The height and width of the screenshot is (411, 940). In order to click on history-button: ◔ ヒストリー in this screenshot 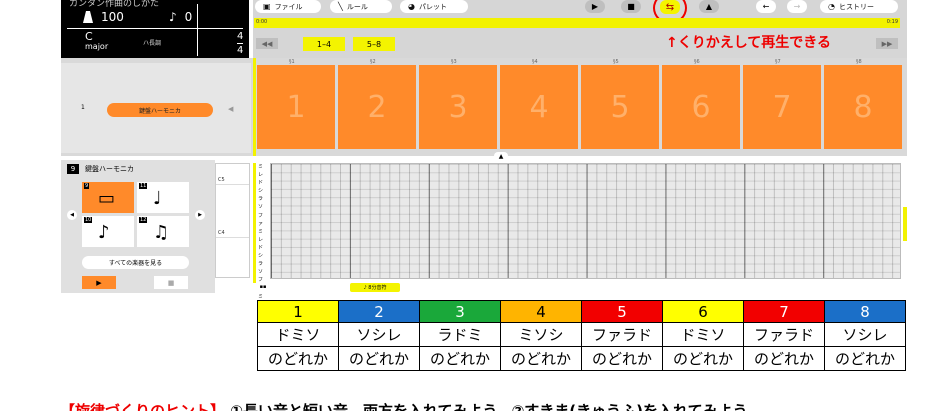, I will do `click(859, 6)`.